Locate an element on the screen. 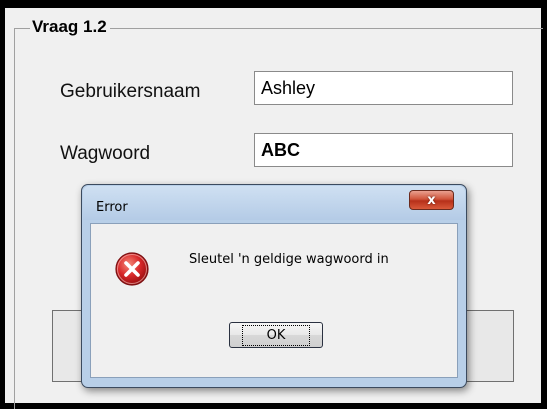 The width and height of the screenshot is (547, 409). close-button: x is located at coordinates (431, 200).